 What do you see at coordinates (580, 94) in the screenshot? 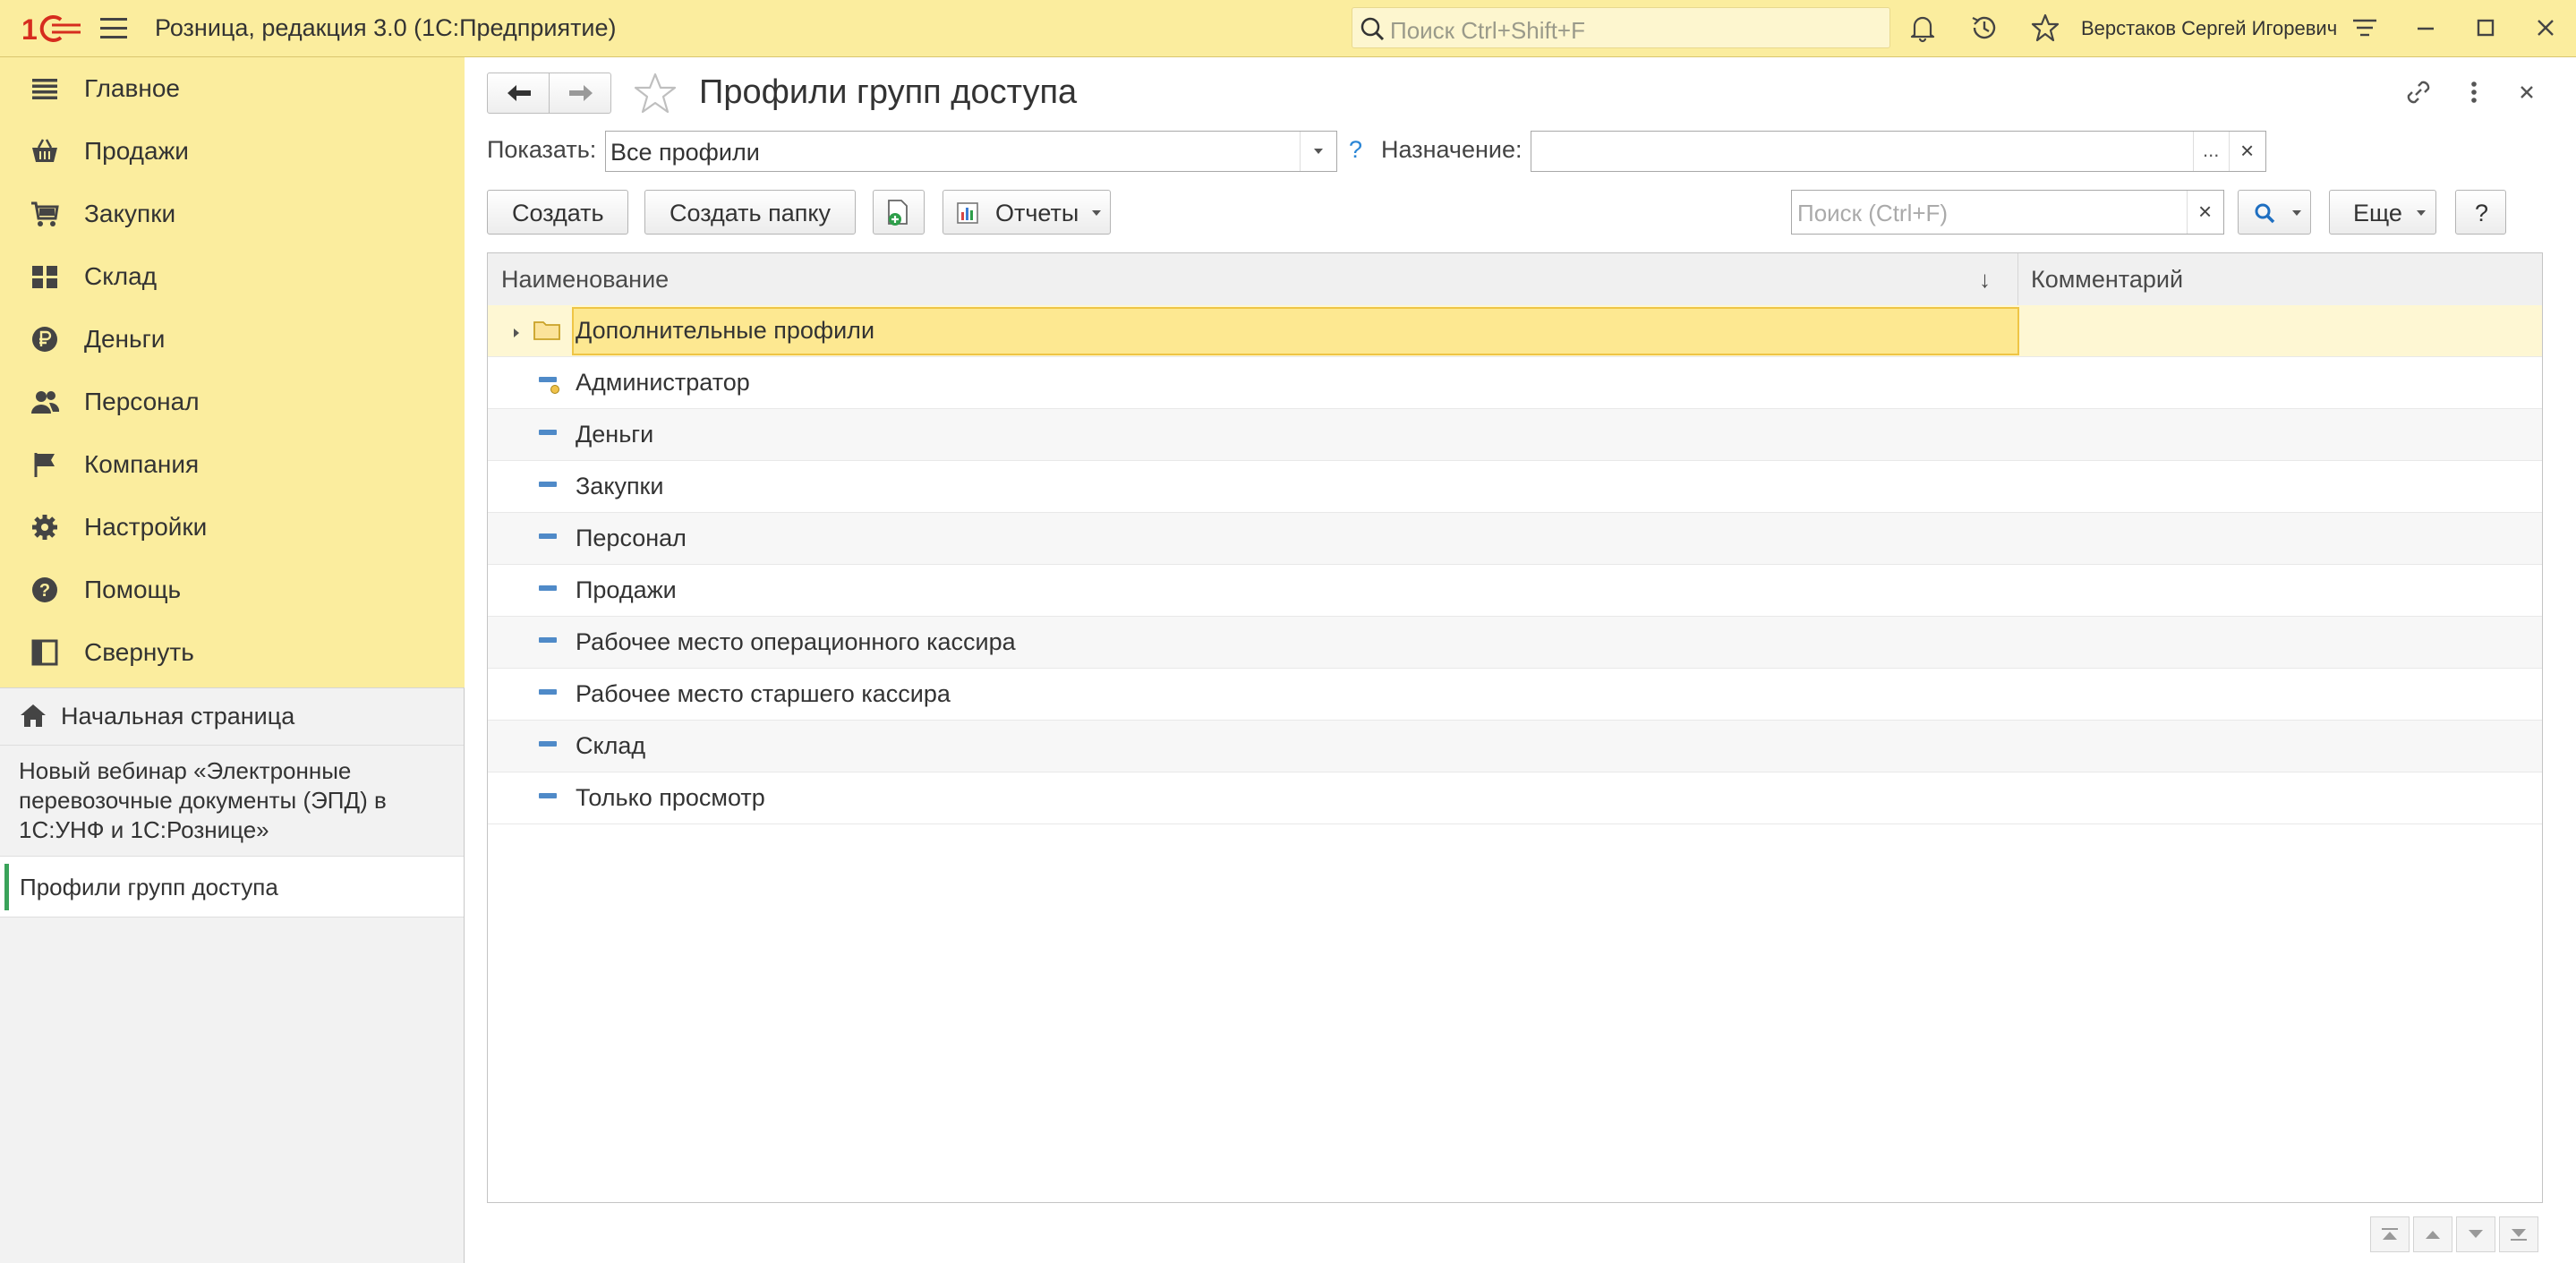
I see `forward-button` at bounding box center [580, 94].